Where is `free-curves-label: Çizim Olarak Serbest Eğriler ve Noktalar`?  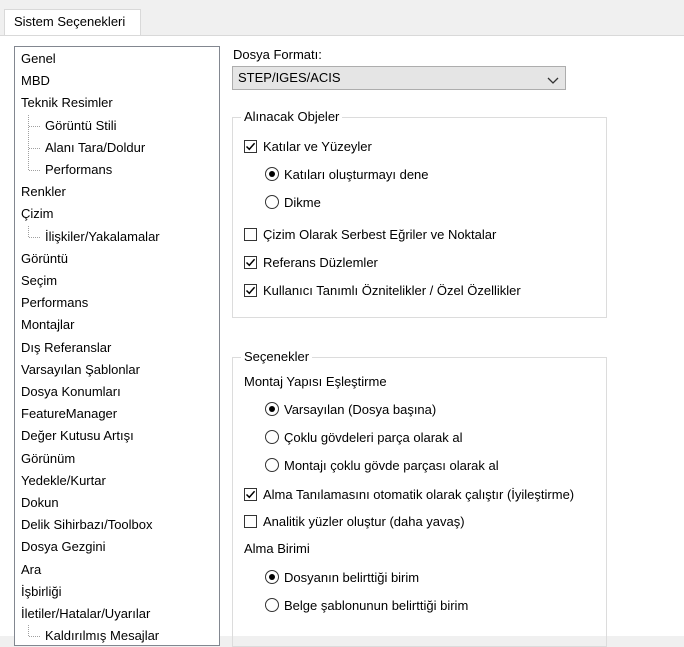 free-curves-label: Çizim Olarak Serbest Eğriler ve Noktalar is located at coordinates (380, 234).